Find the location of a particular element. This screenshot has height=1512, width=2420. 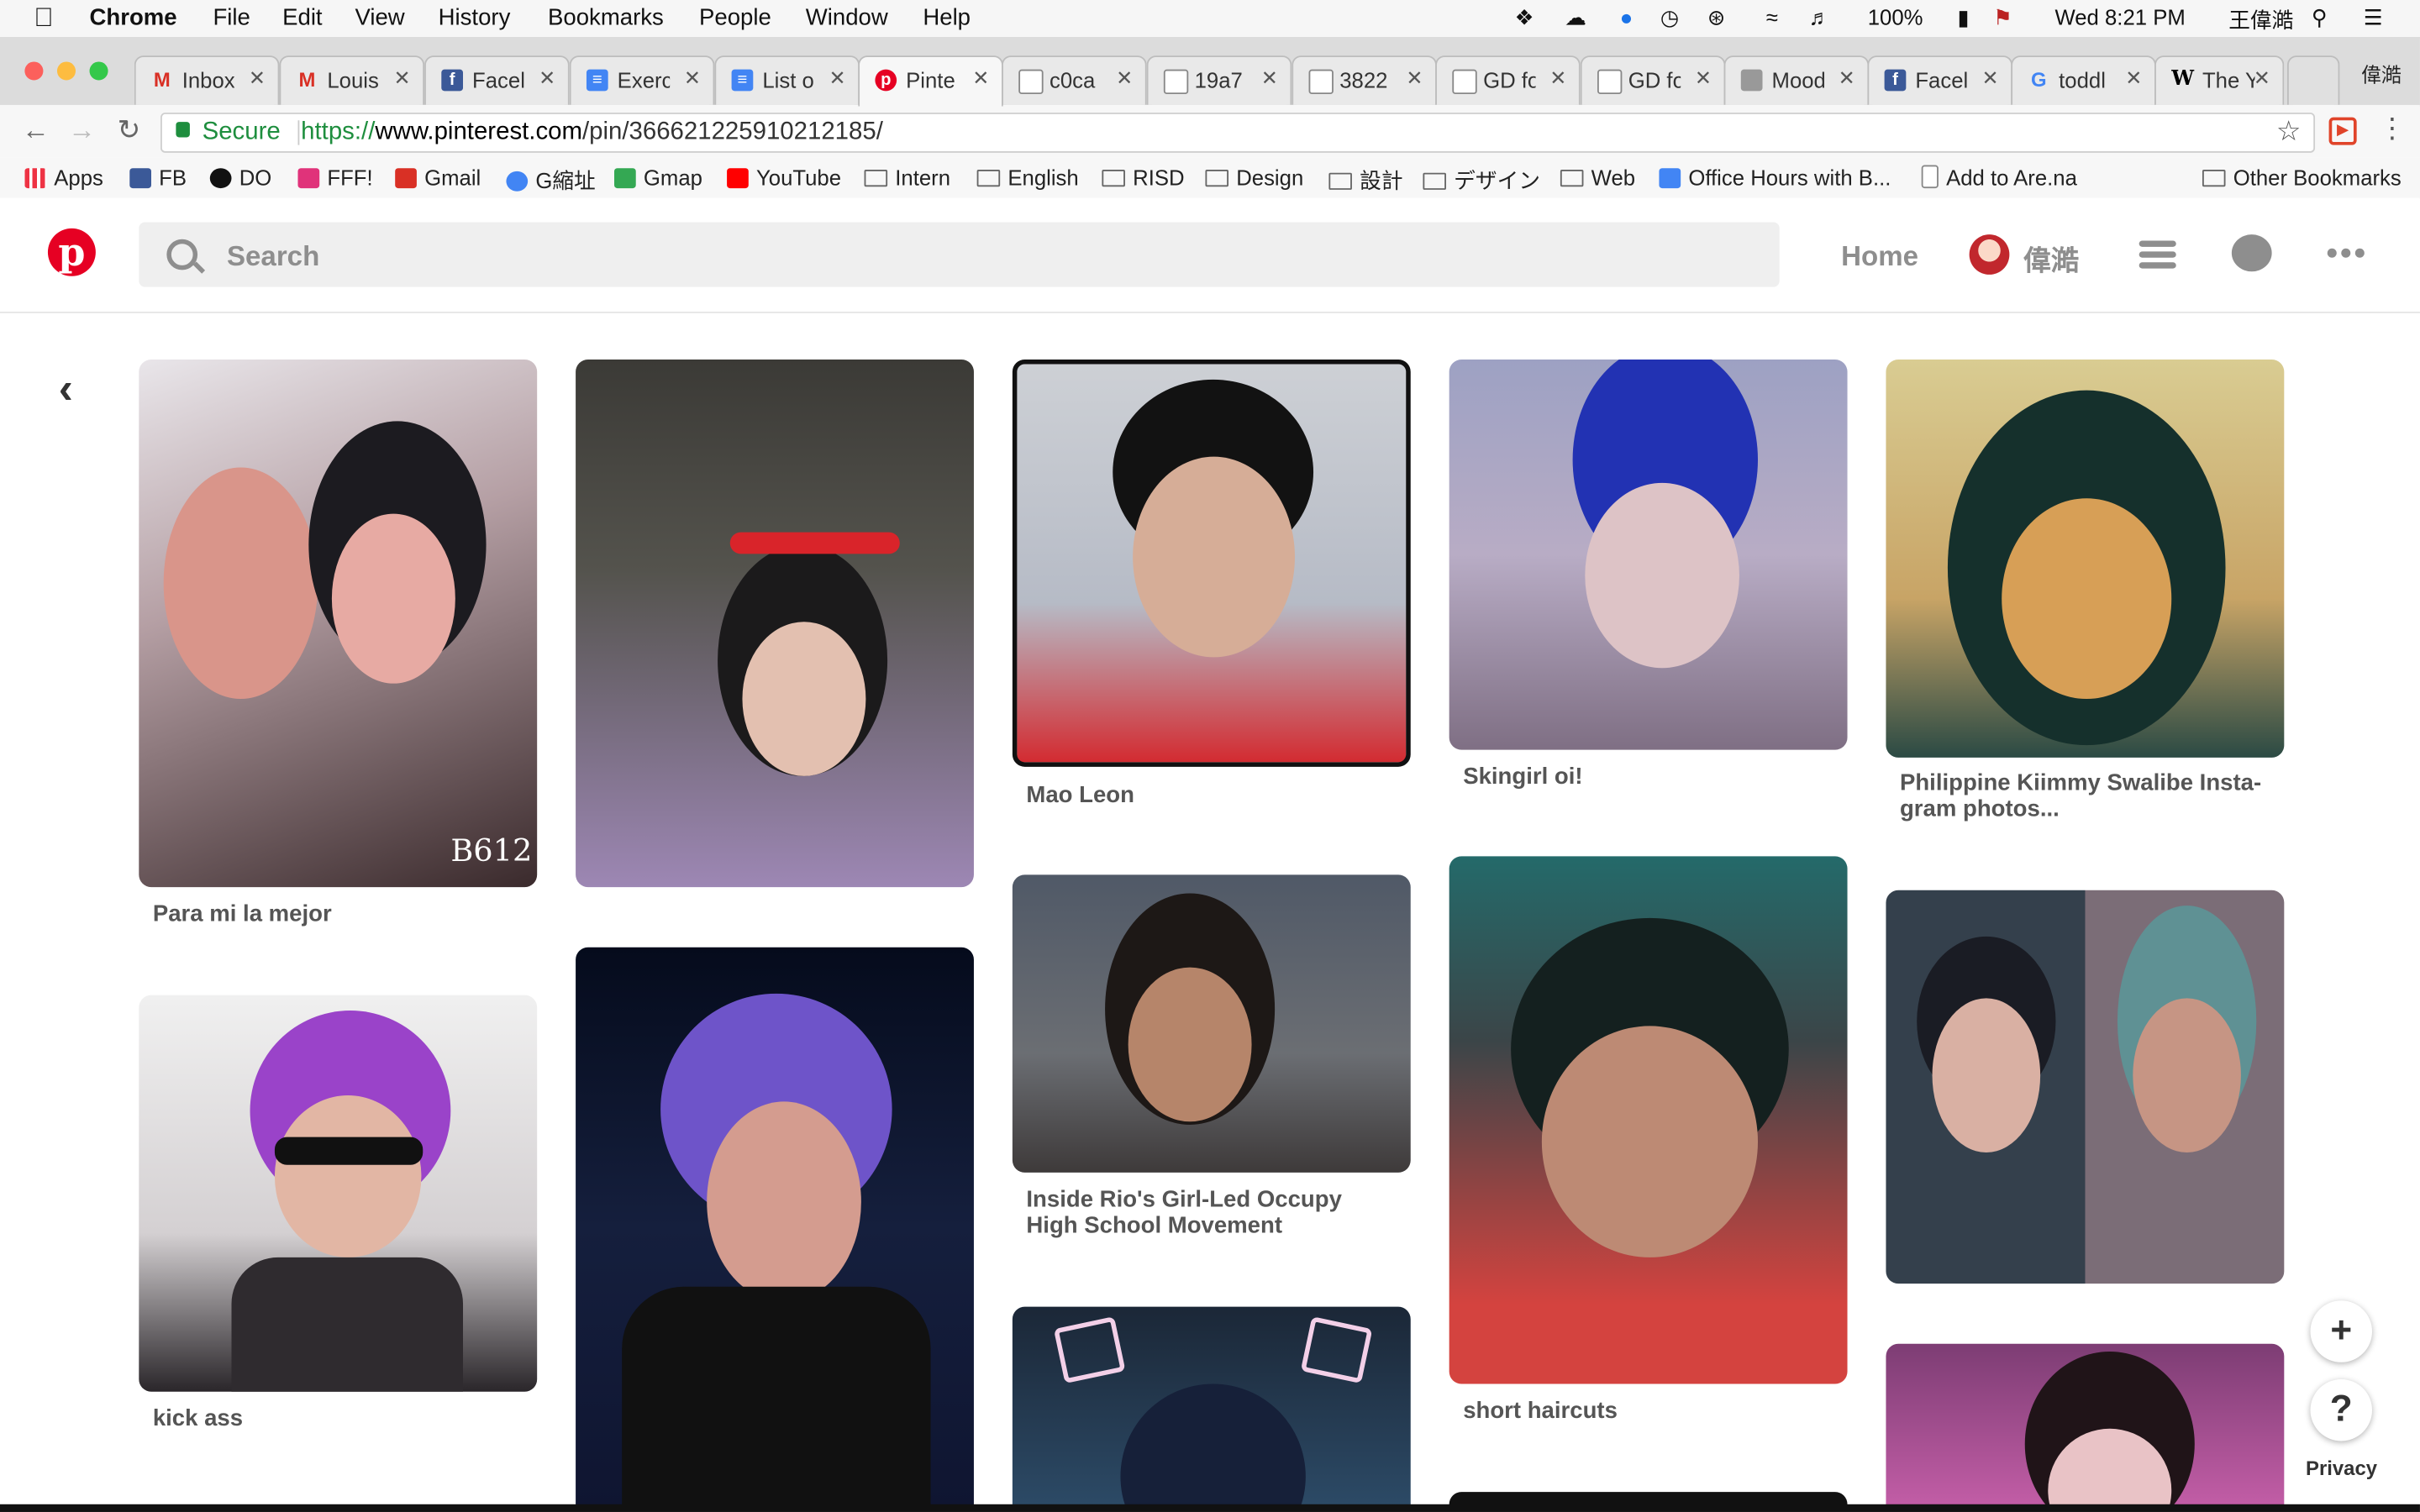

bluetooth-icon: ⊛ is located at coordinates (1716, 18).